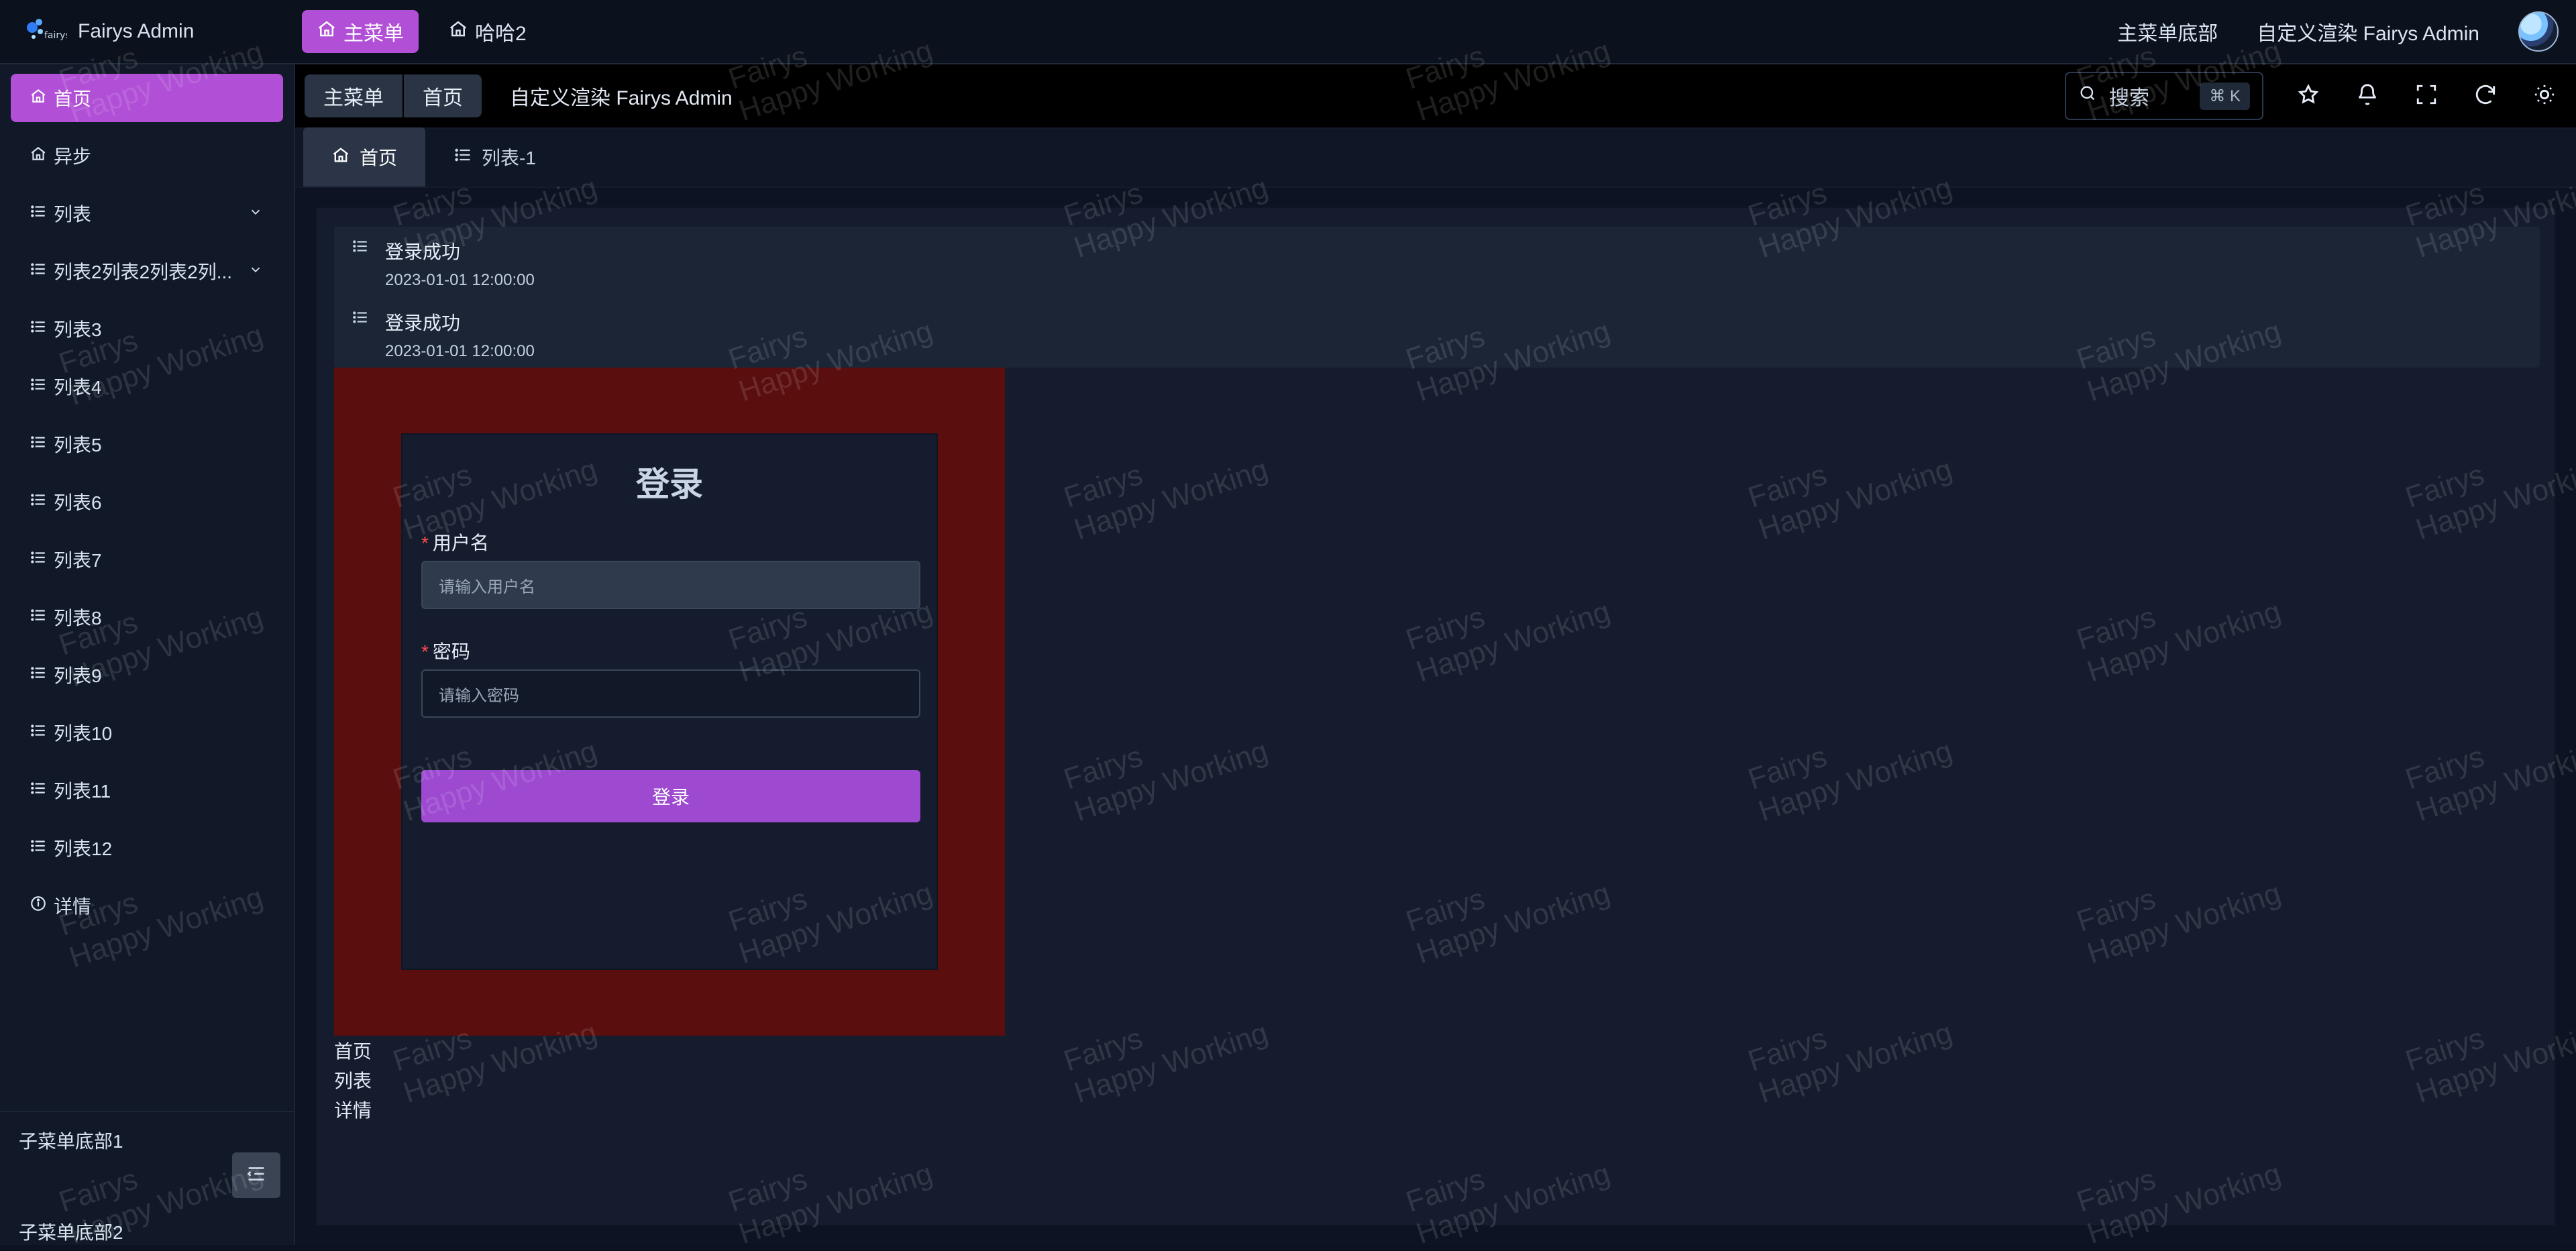 The image size is (2576, 1251). I want to click on search-shortcut: ⌘ K, so click(2225, 96).